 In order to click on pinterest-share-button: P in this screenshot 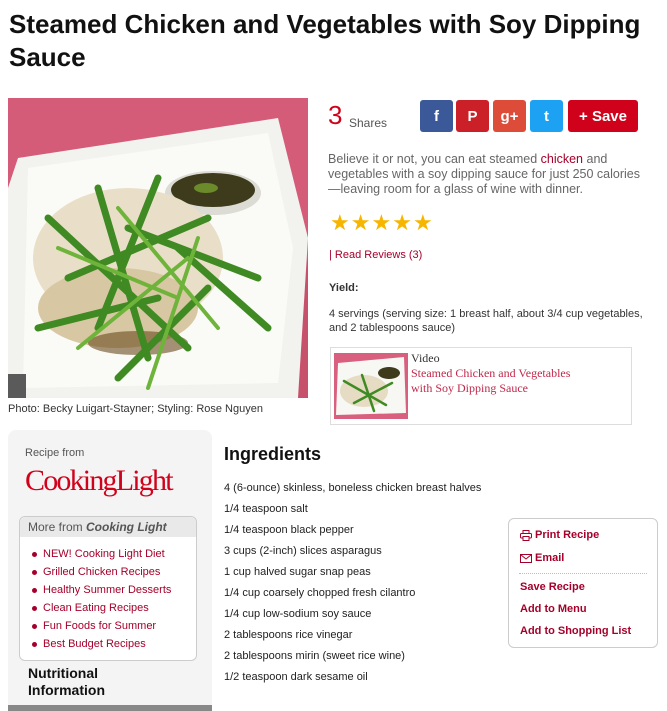, I will do `click(472, 116)`.